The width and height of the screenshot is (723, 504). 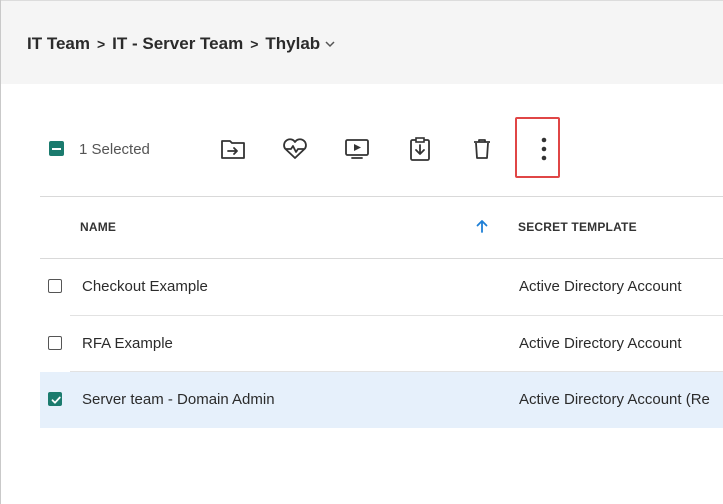 I want to click on select-all-checkbox, so click(x=56, y=148).